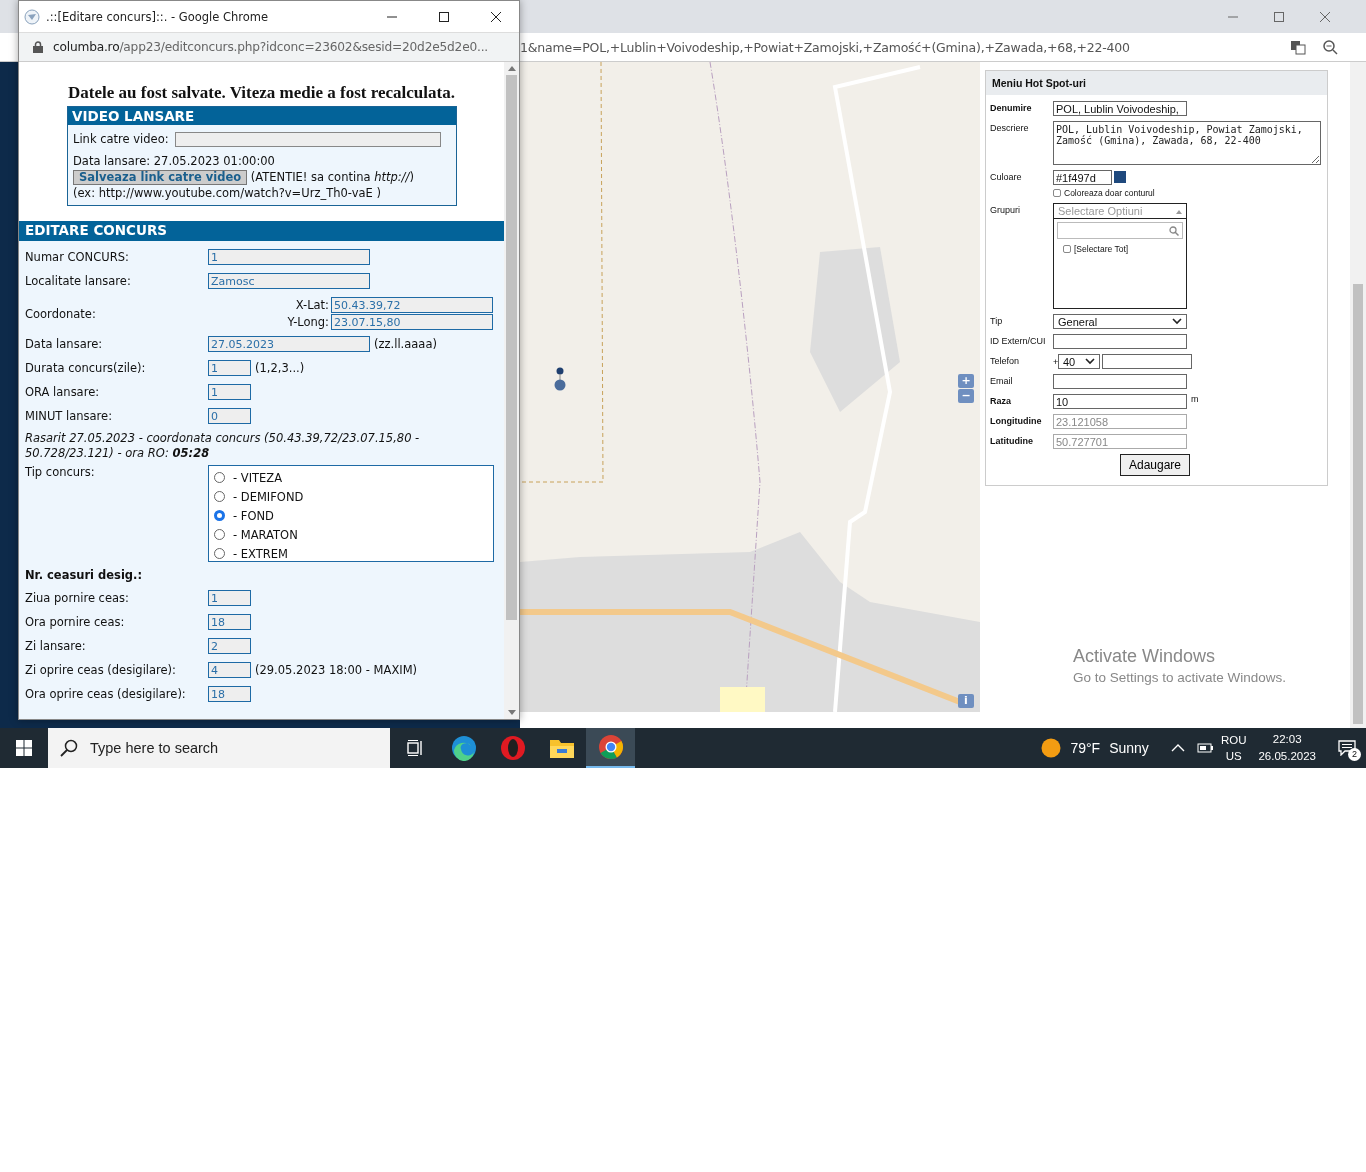 The image size is (1366, 1172). What do you see at coordinates (1180, 677) in the screenshot?
I see `activation-message: Go to Settings to activate Windows.` at bounding box center [1180, 677].